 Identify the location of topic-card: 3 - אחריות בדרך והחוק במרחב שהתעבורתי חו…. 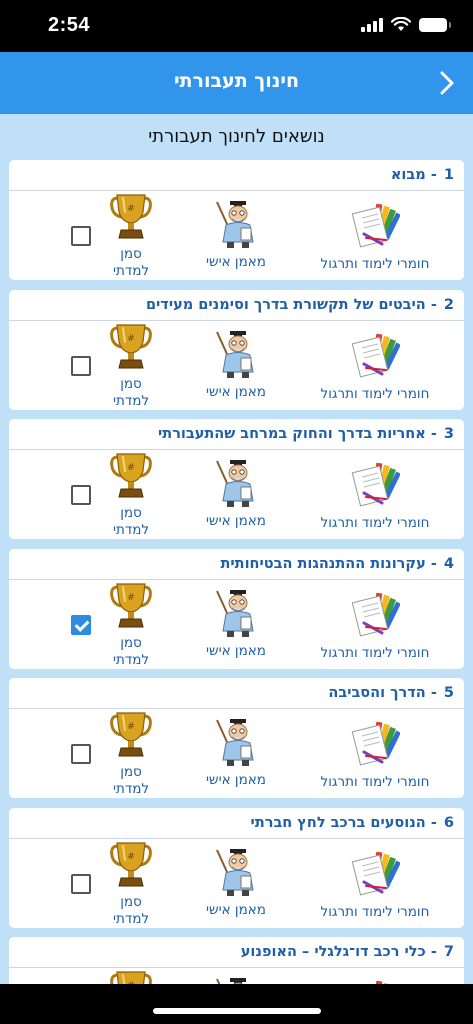
(236, 479).